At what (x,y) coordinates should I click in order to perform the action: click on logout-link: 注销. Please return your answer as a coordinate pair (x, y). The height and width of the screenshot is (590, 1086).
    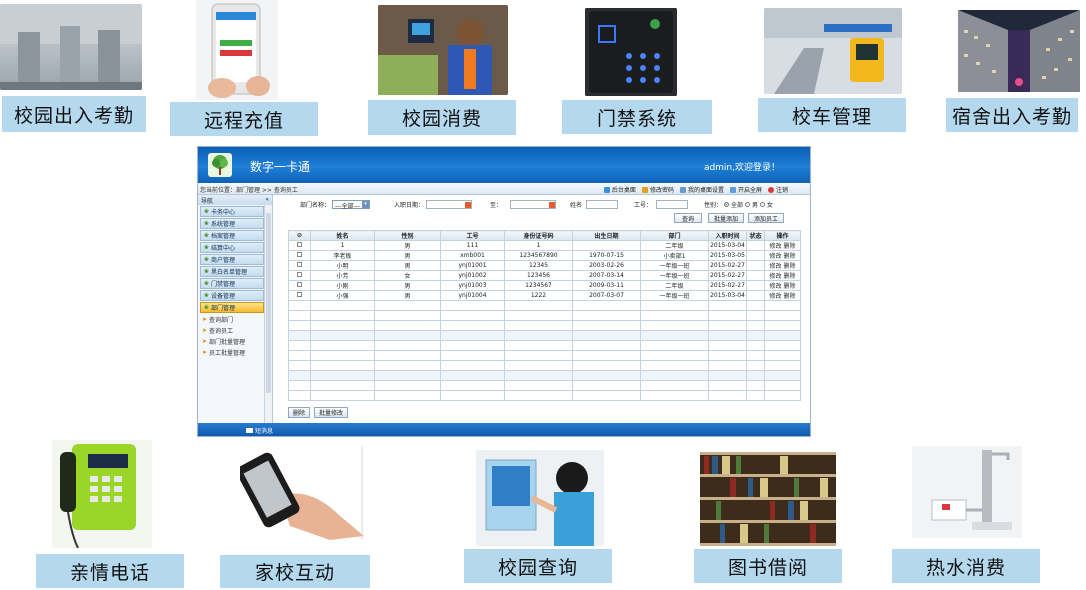
    Looking at the image, I should click on (777, 189).